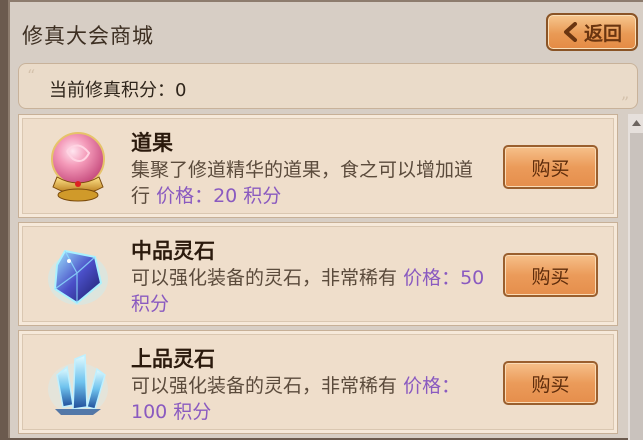  I want to click on back-button-label: 返回, so click(602, 33).